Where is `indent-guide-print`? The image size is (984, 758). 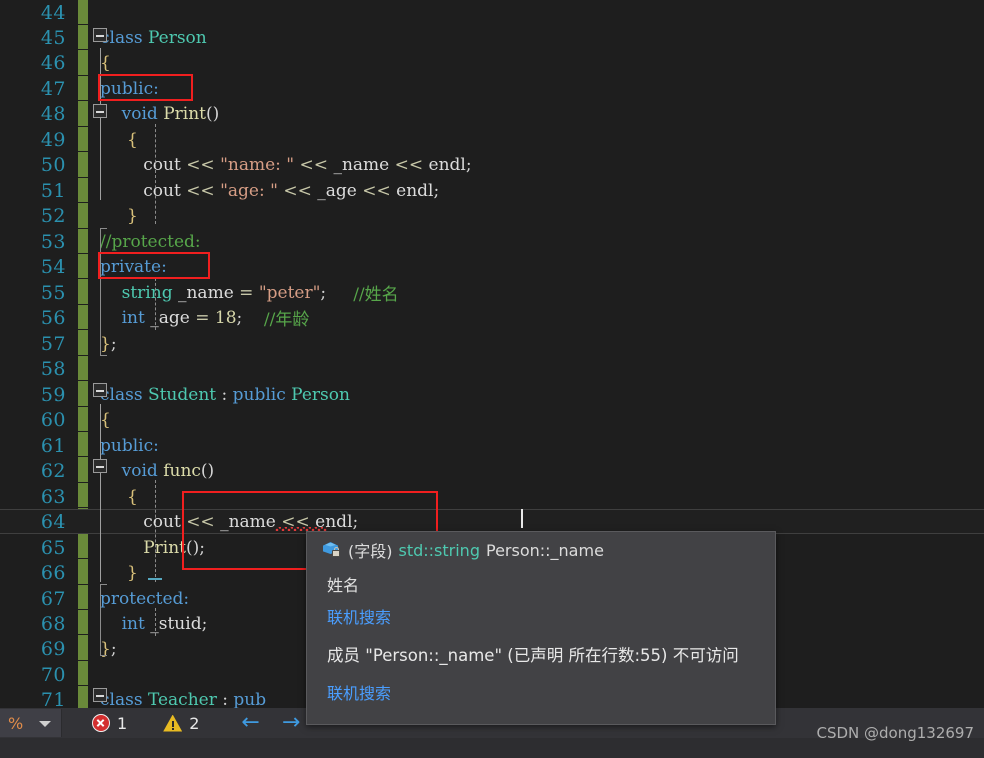 indent-guide-print is located at coordinates (155, 174).